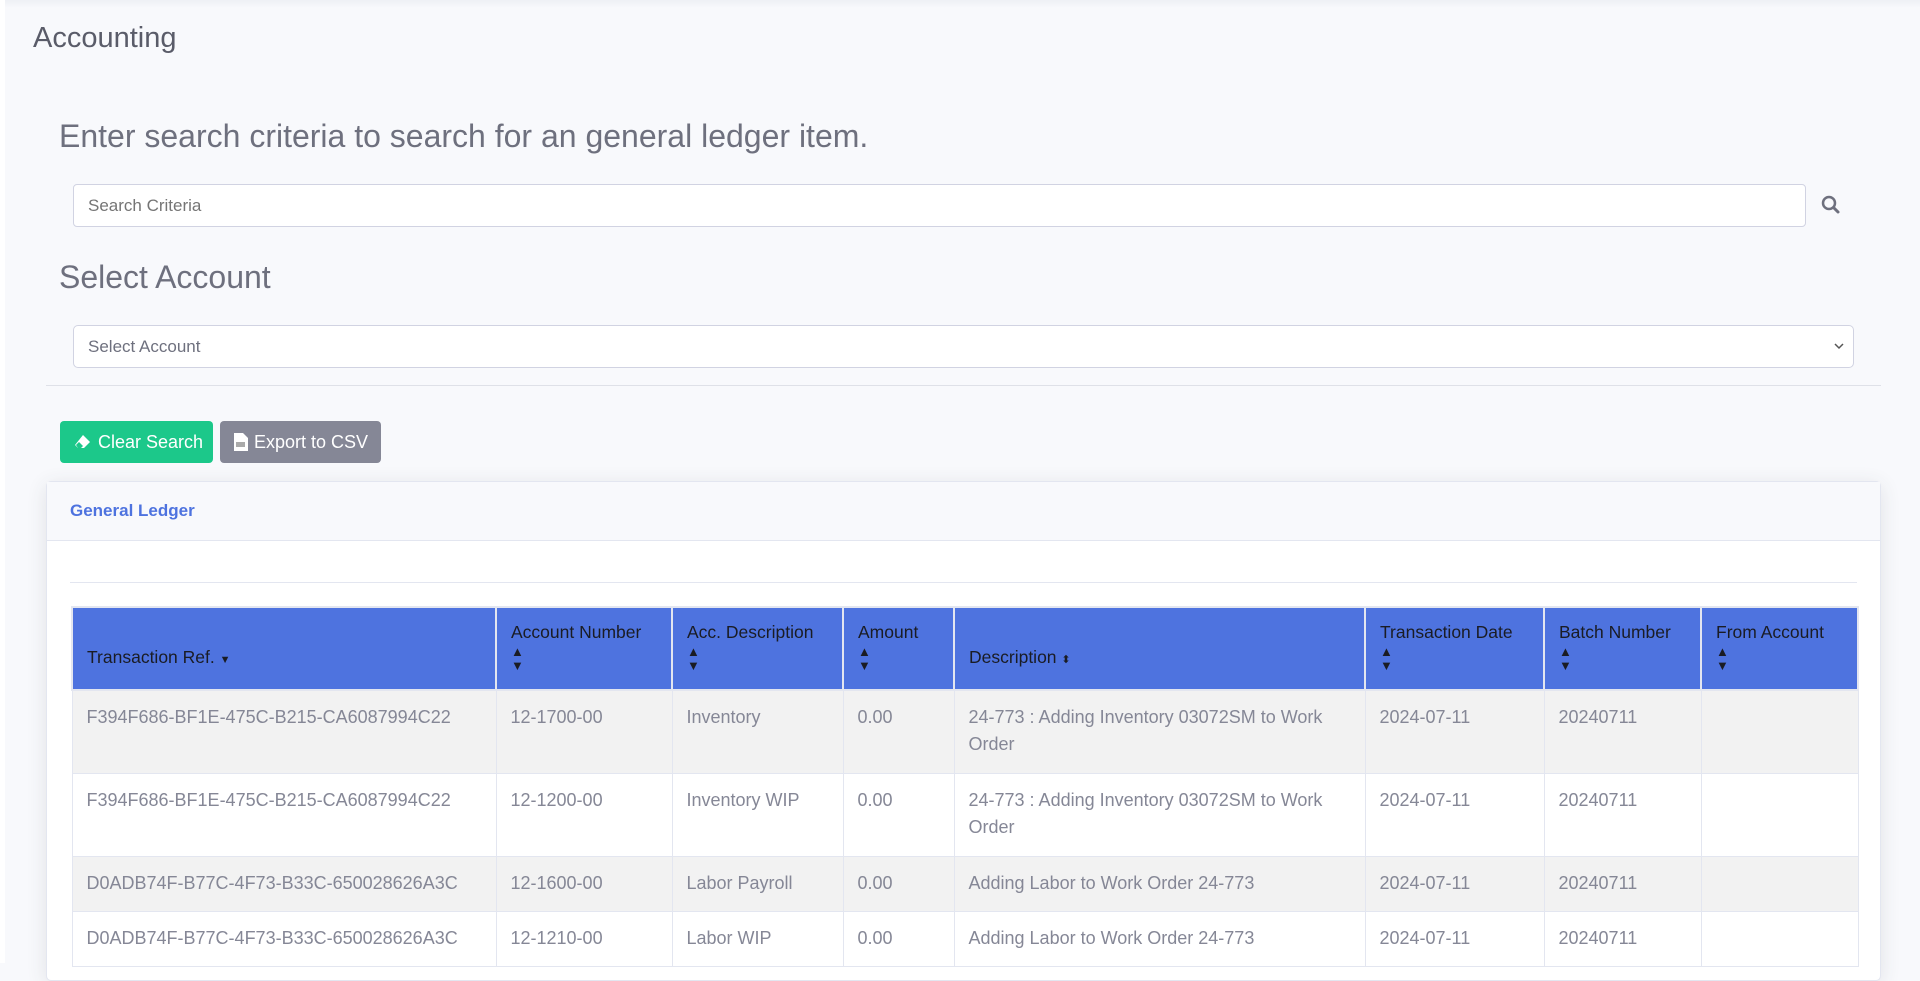 This screenshot has height=981, width=1920. I want to click on column-header-description: Description ⬍, so click(1159, 648).